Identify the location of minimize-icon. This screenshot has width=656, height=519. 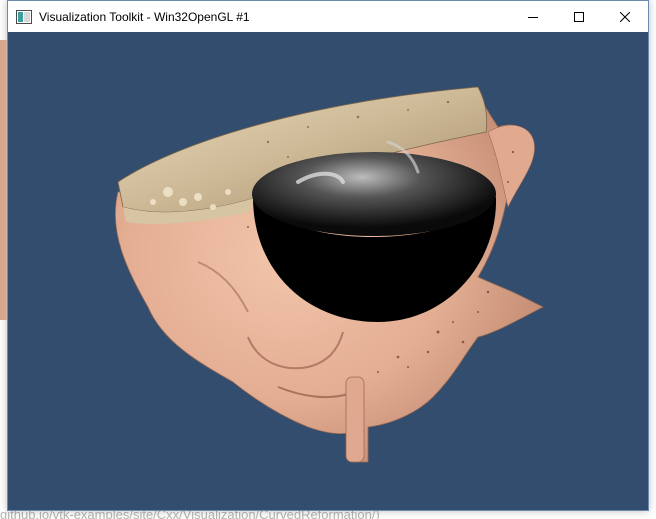
(533, 17).